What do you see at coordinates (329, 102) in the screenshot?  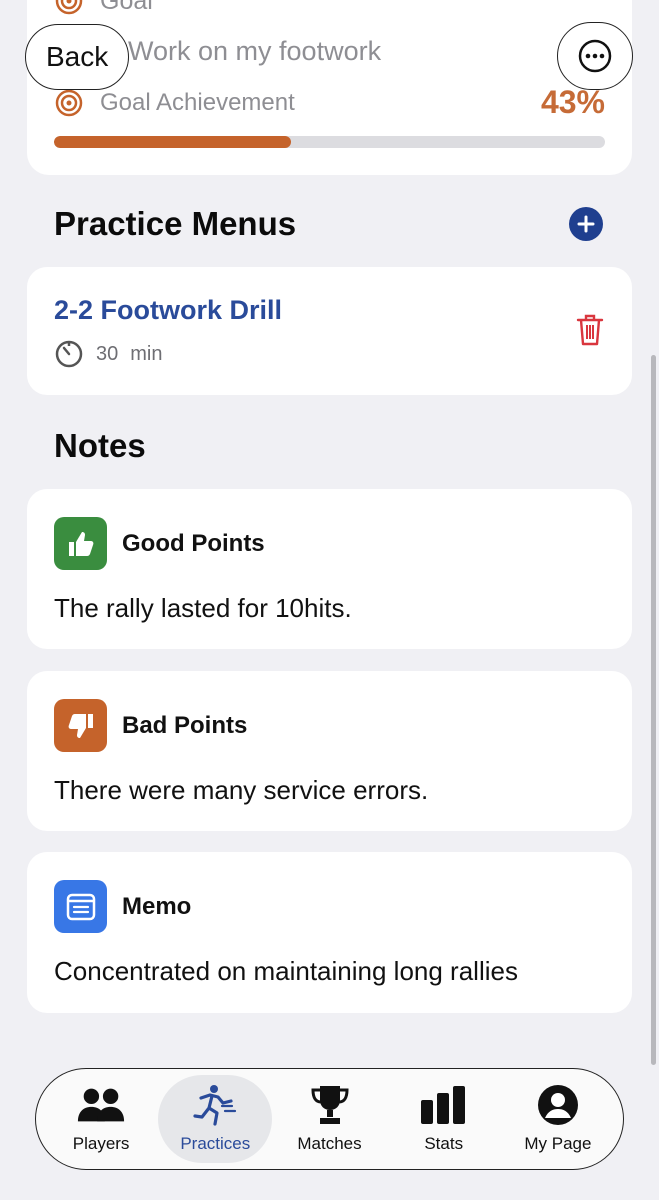 I see `goal-achievement-row: Goal Achievement 43%` at bounding box center [329, 102].